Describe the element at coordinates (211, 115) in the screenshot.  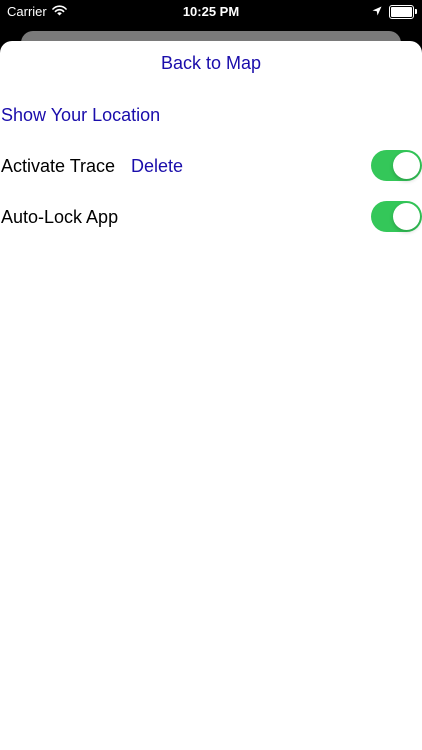
I see `show-location-row: Show Your Location` at that location.